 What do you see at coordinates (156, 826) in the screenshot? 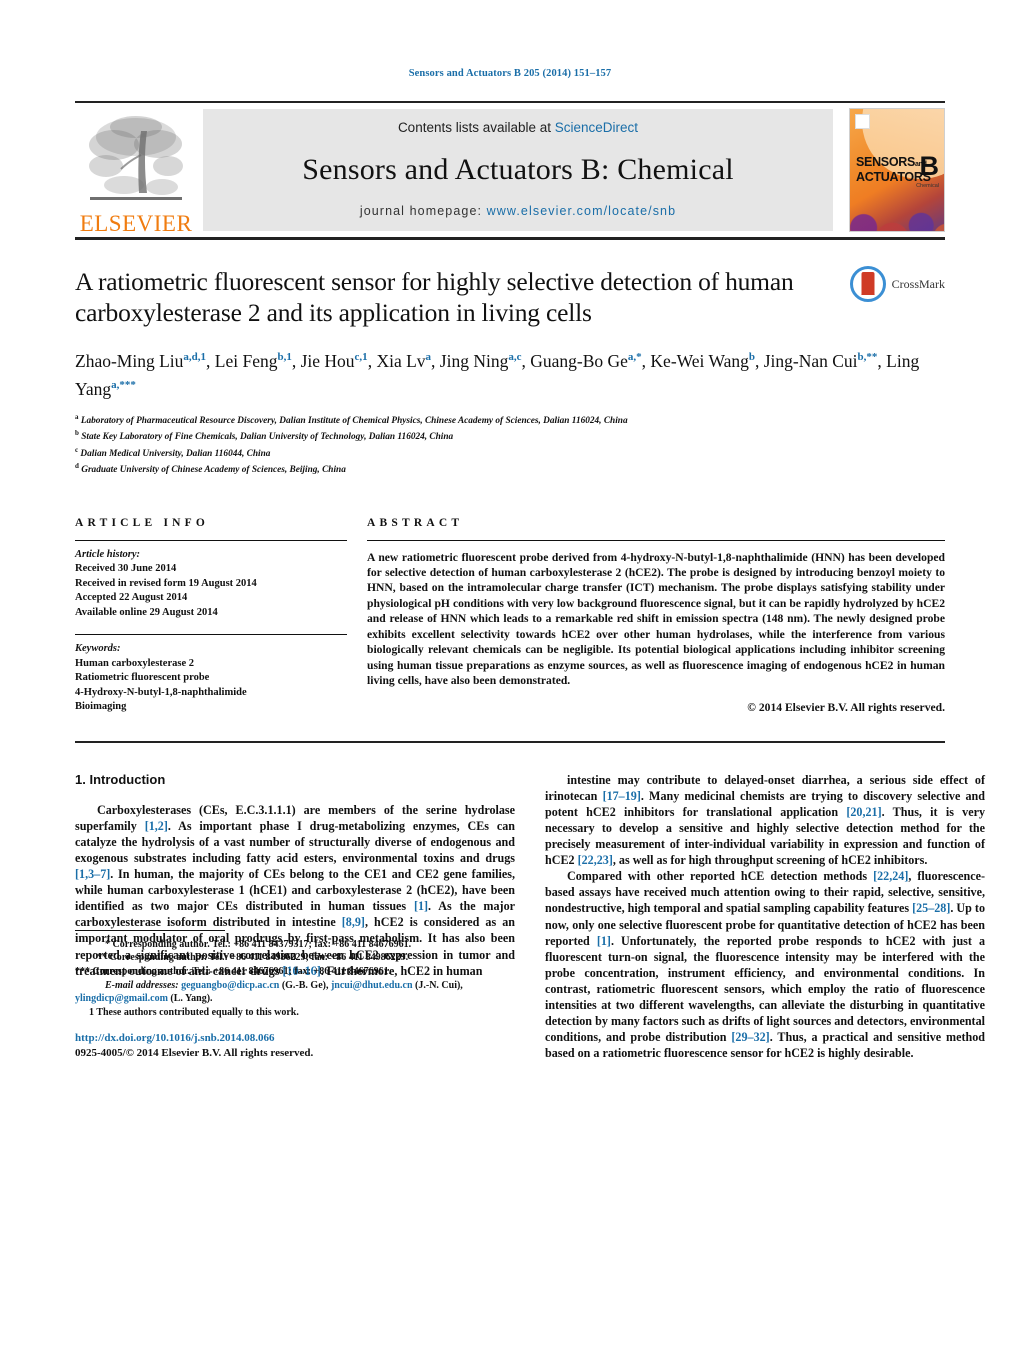
I see `citation-link: [1,2]` at bounding box center [156, 826].